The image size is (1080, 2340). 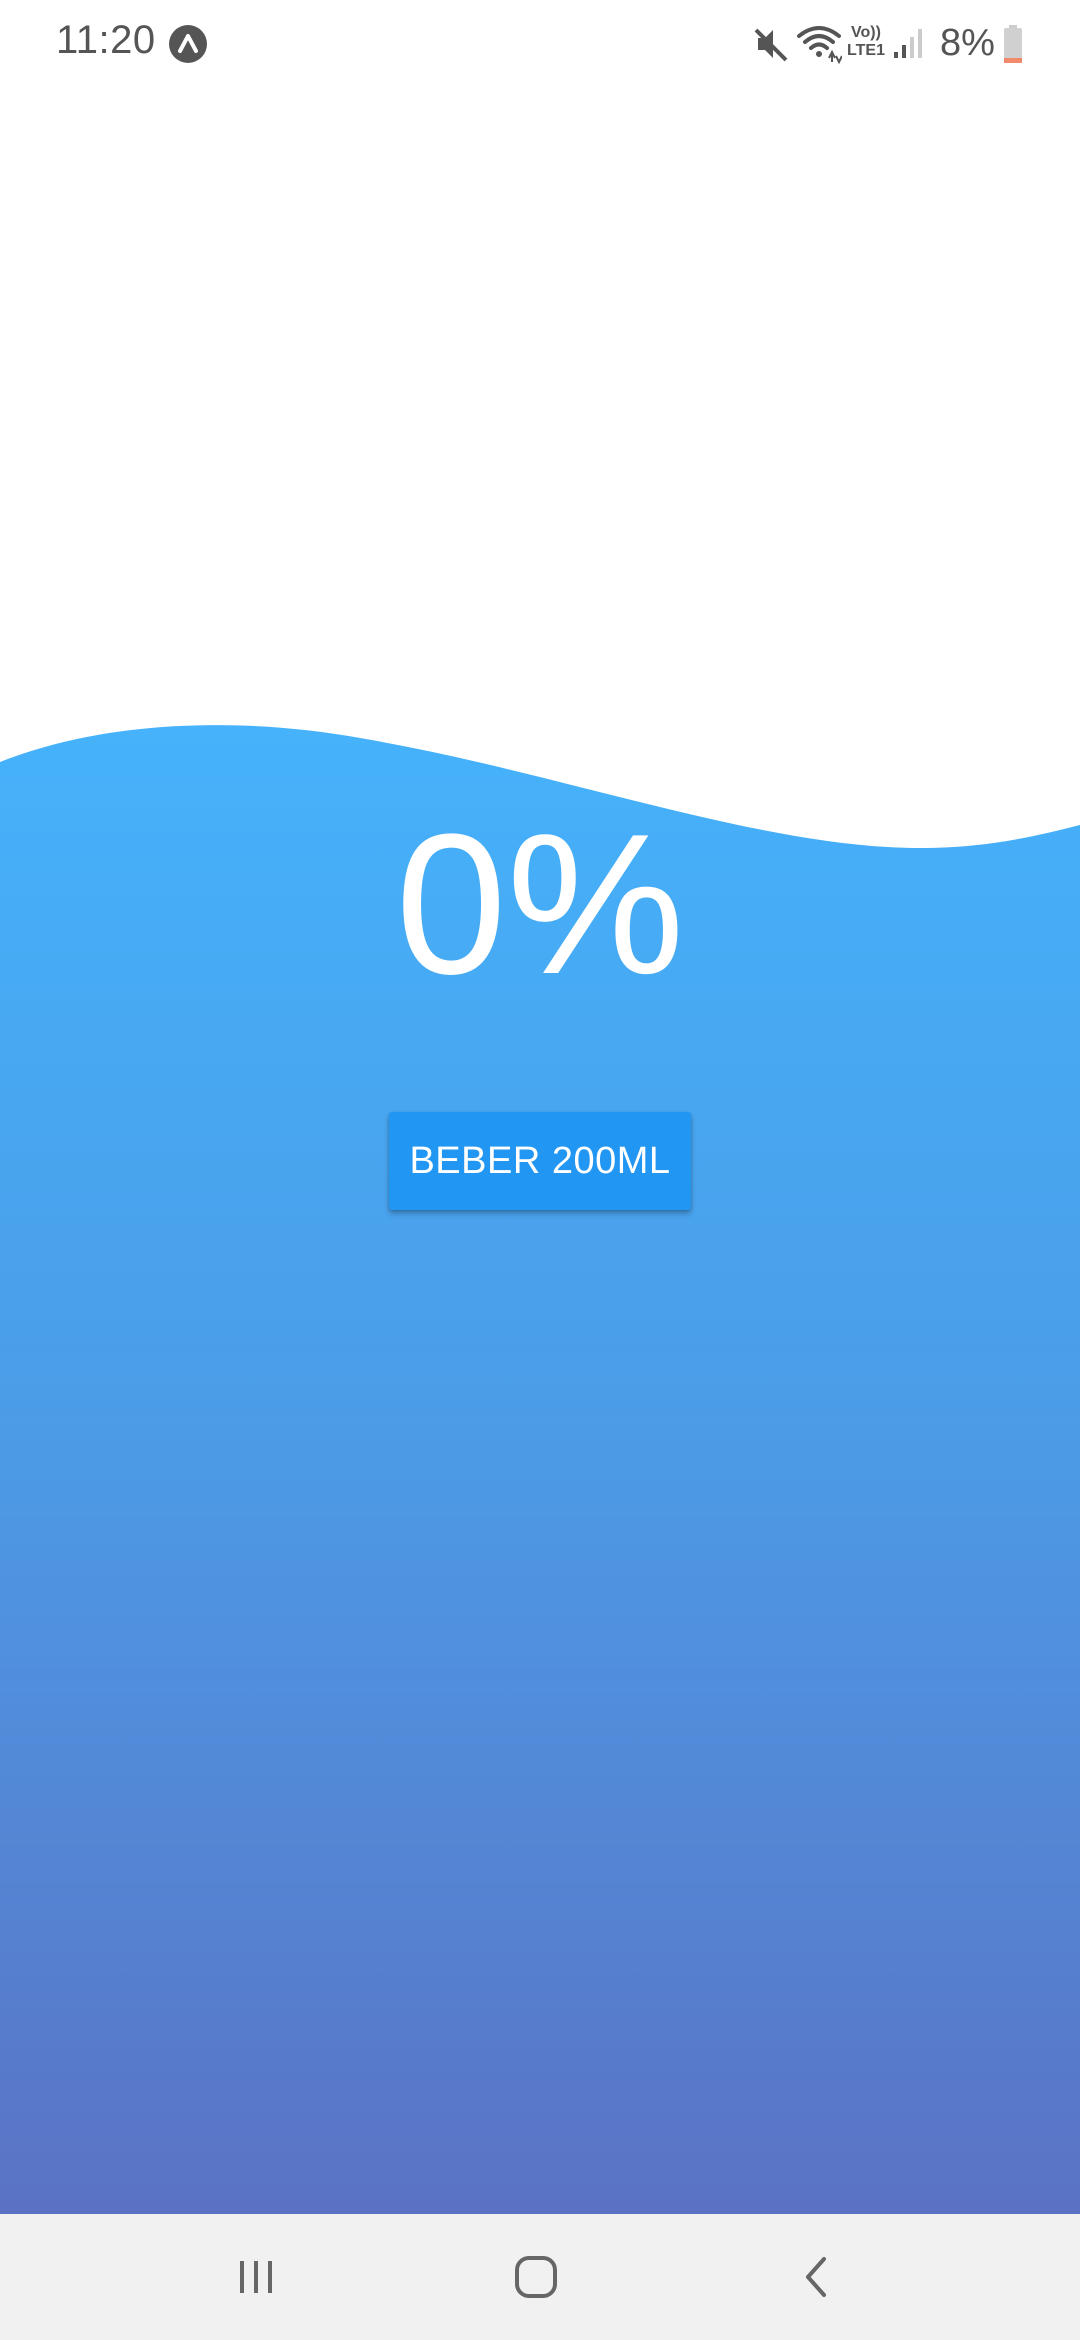 I want to click on battery-percent: 8%, so click(x=967, y=43).